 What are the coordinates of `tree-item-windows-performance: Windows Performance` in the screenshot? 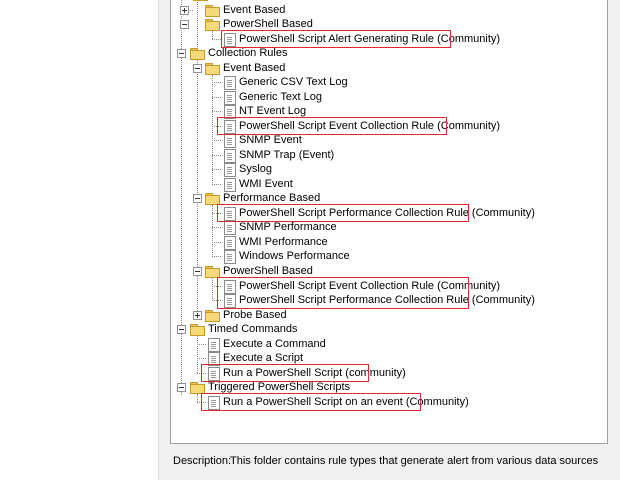 It's located at (321, 256).